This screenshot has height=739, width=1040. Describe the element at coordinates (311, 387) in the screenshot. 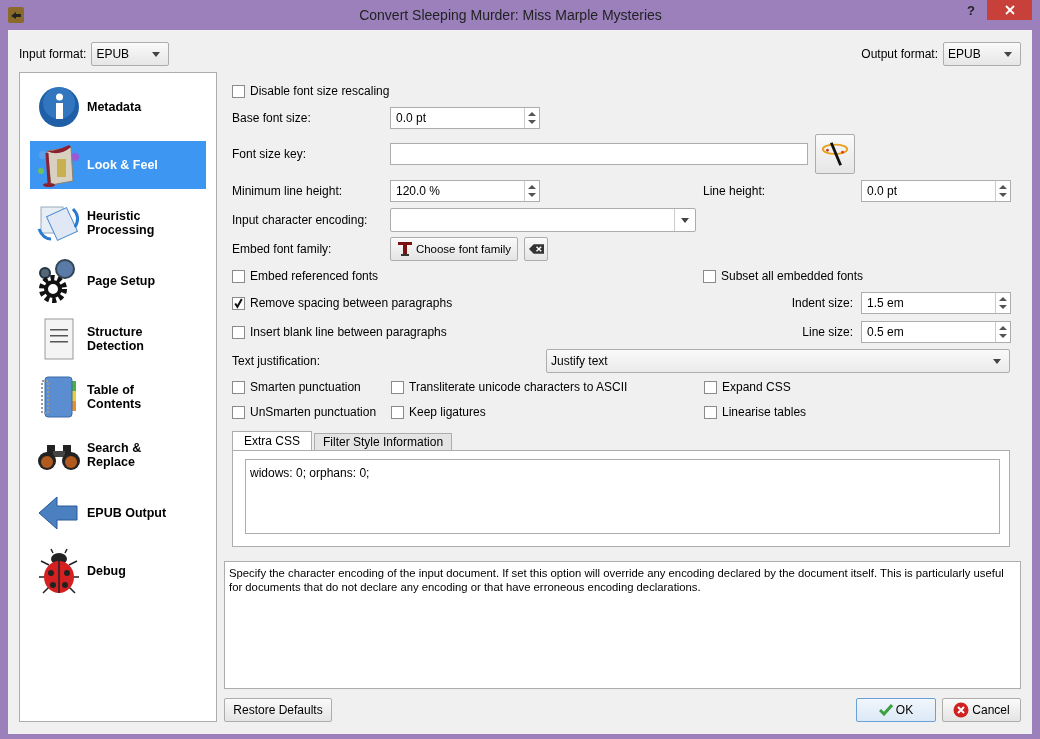

I see `checkbox: Smarten punctuation` at that location.